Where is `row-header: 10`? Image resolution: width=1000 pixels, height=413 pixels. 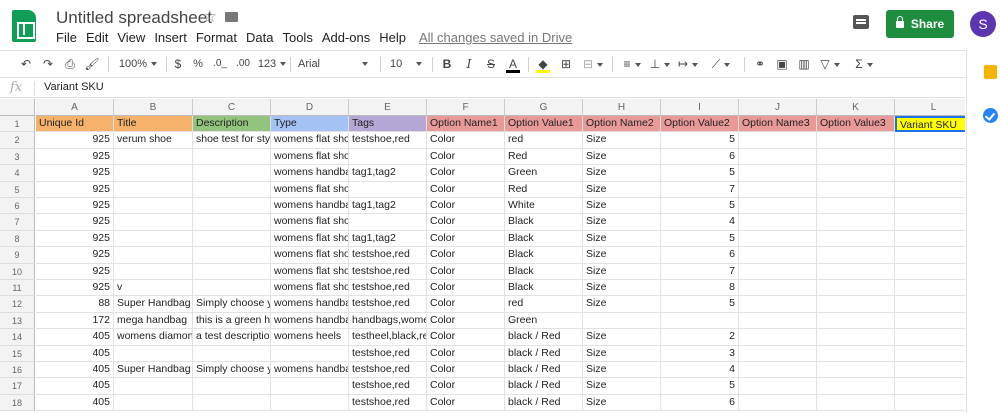 row-header: 10 is located at coordinates (17, 271).